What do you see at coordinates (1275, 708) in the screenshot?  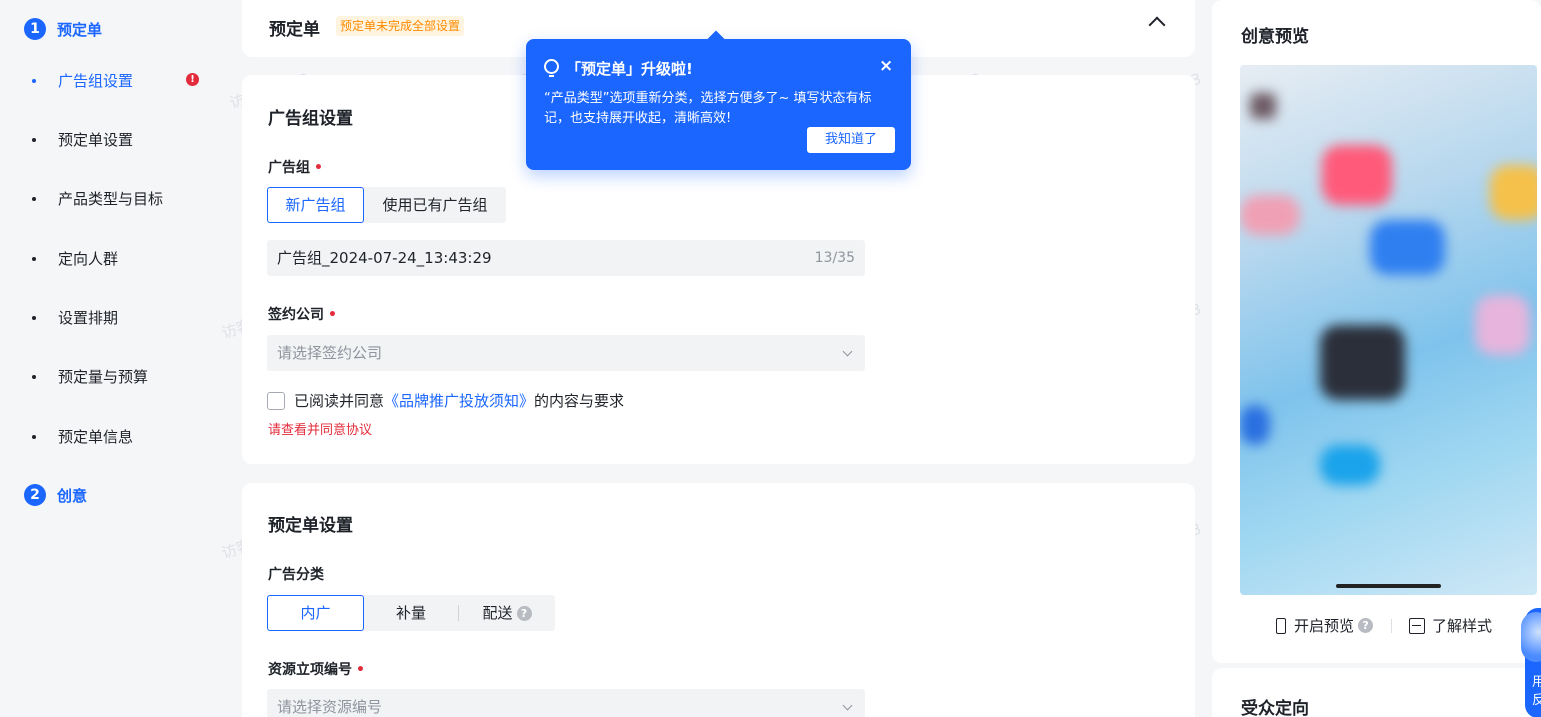 I see `audience-title: 受众定向` at bounding box center [1275, 708].